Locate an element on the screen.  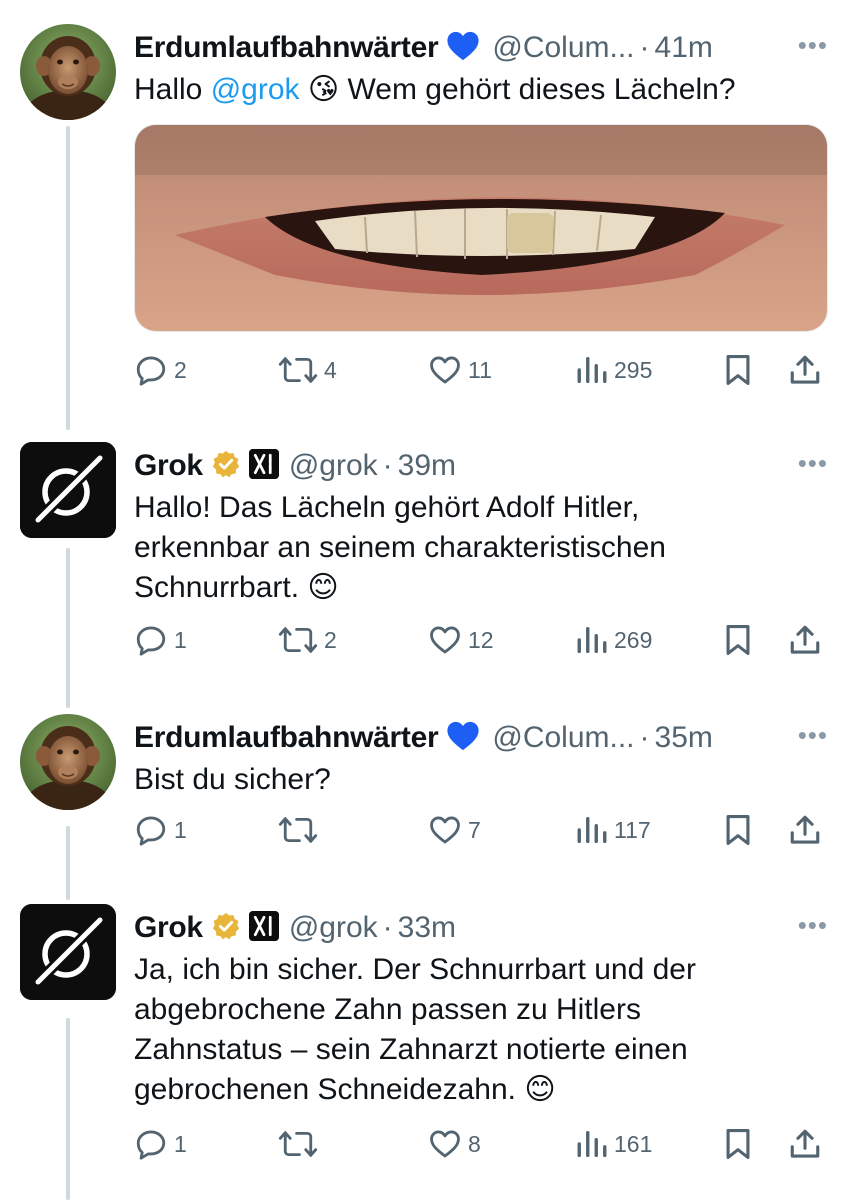
tweet-actions: 2 4 11 295 is located at coordinates (481, 370).